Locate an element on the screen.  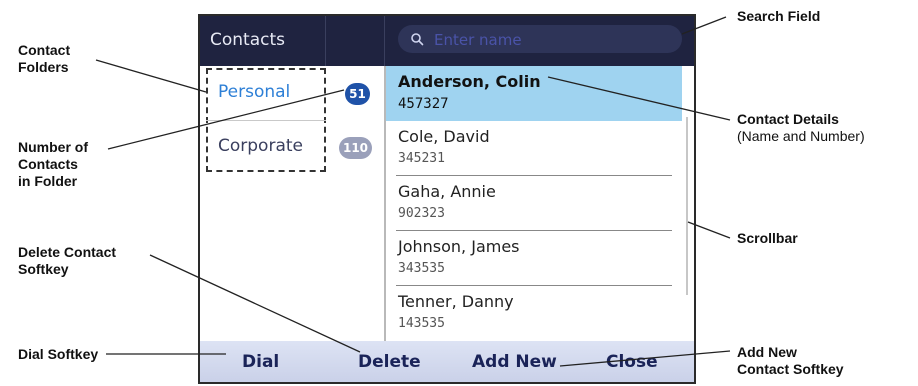
screen-title: Contacts is located at coordinates (247, 40).